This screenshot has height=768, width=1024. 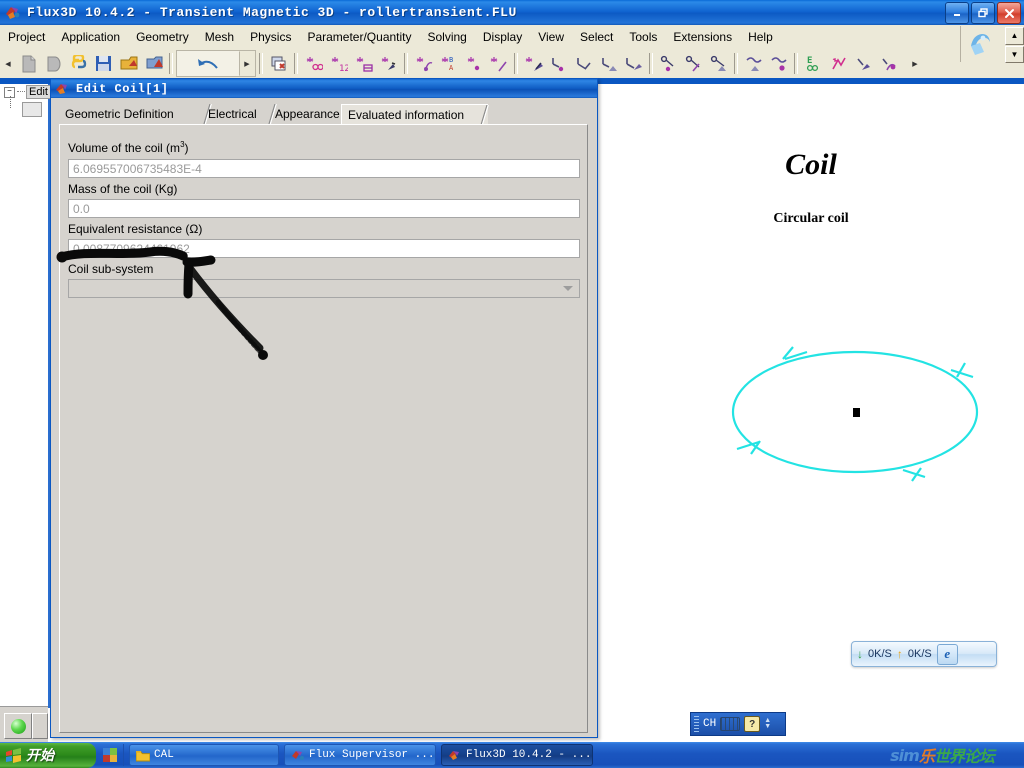 What do you see at coordinates (1009, 13) in the screenshot?
I see `close-button` at bounding box center [1009, 13].